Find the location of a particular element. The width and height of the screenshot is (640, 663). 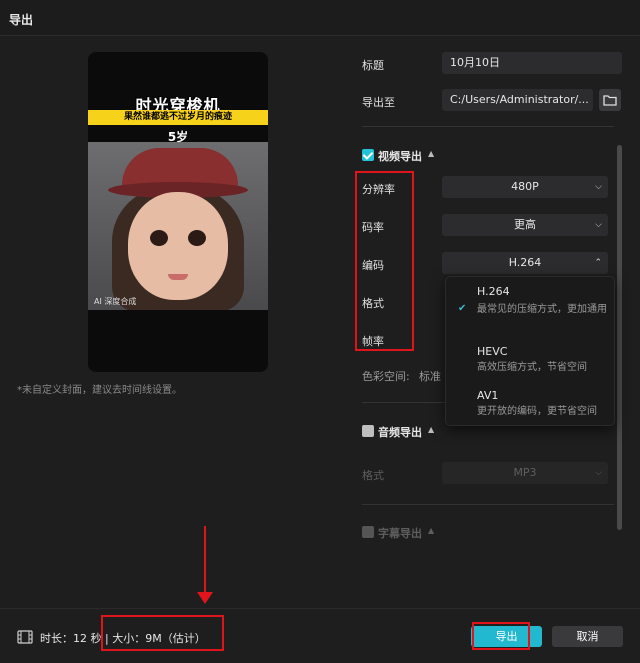

colorspace-value: 标准 is located at coordinates (430, 376).